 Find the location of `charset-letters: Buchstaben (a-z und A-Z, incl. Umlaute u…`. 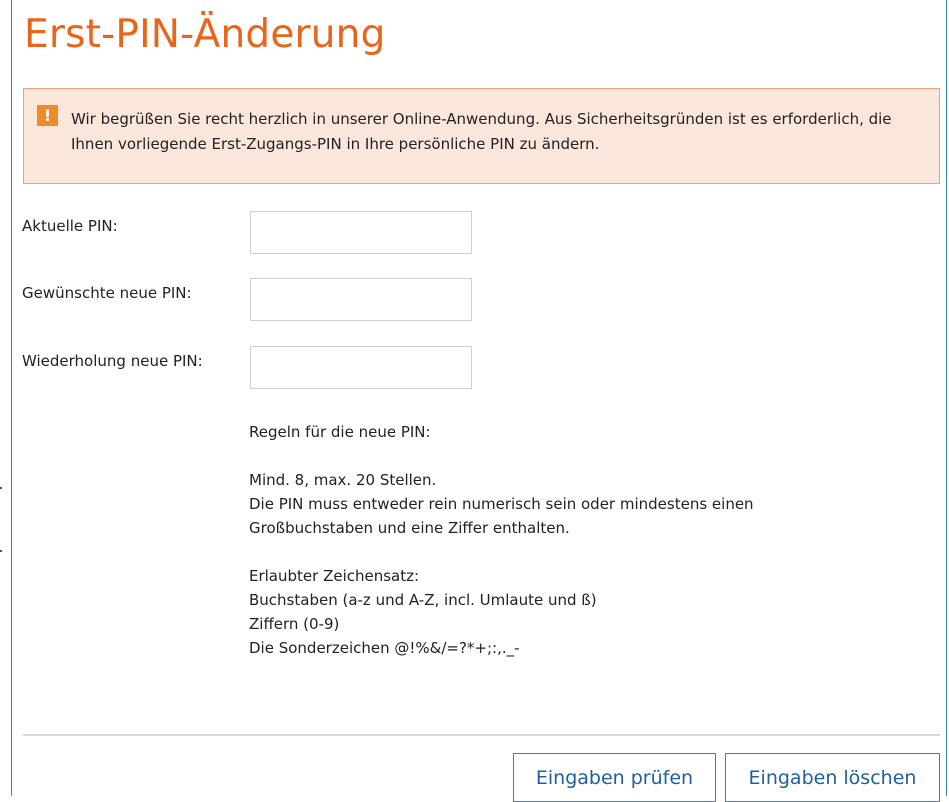

charset-letters: Buchstaben (a-z und A-Z, incl. Umlaute u… is located at coordinates (423, 600).